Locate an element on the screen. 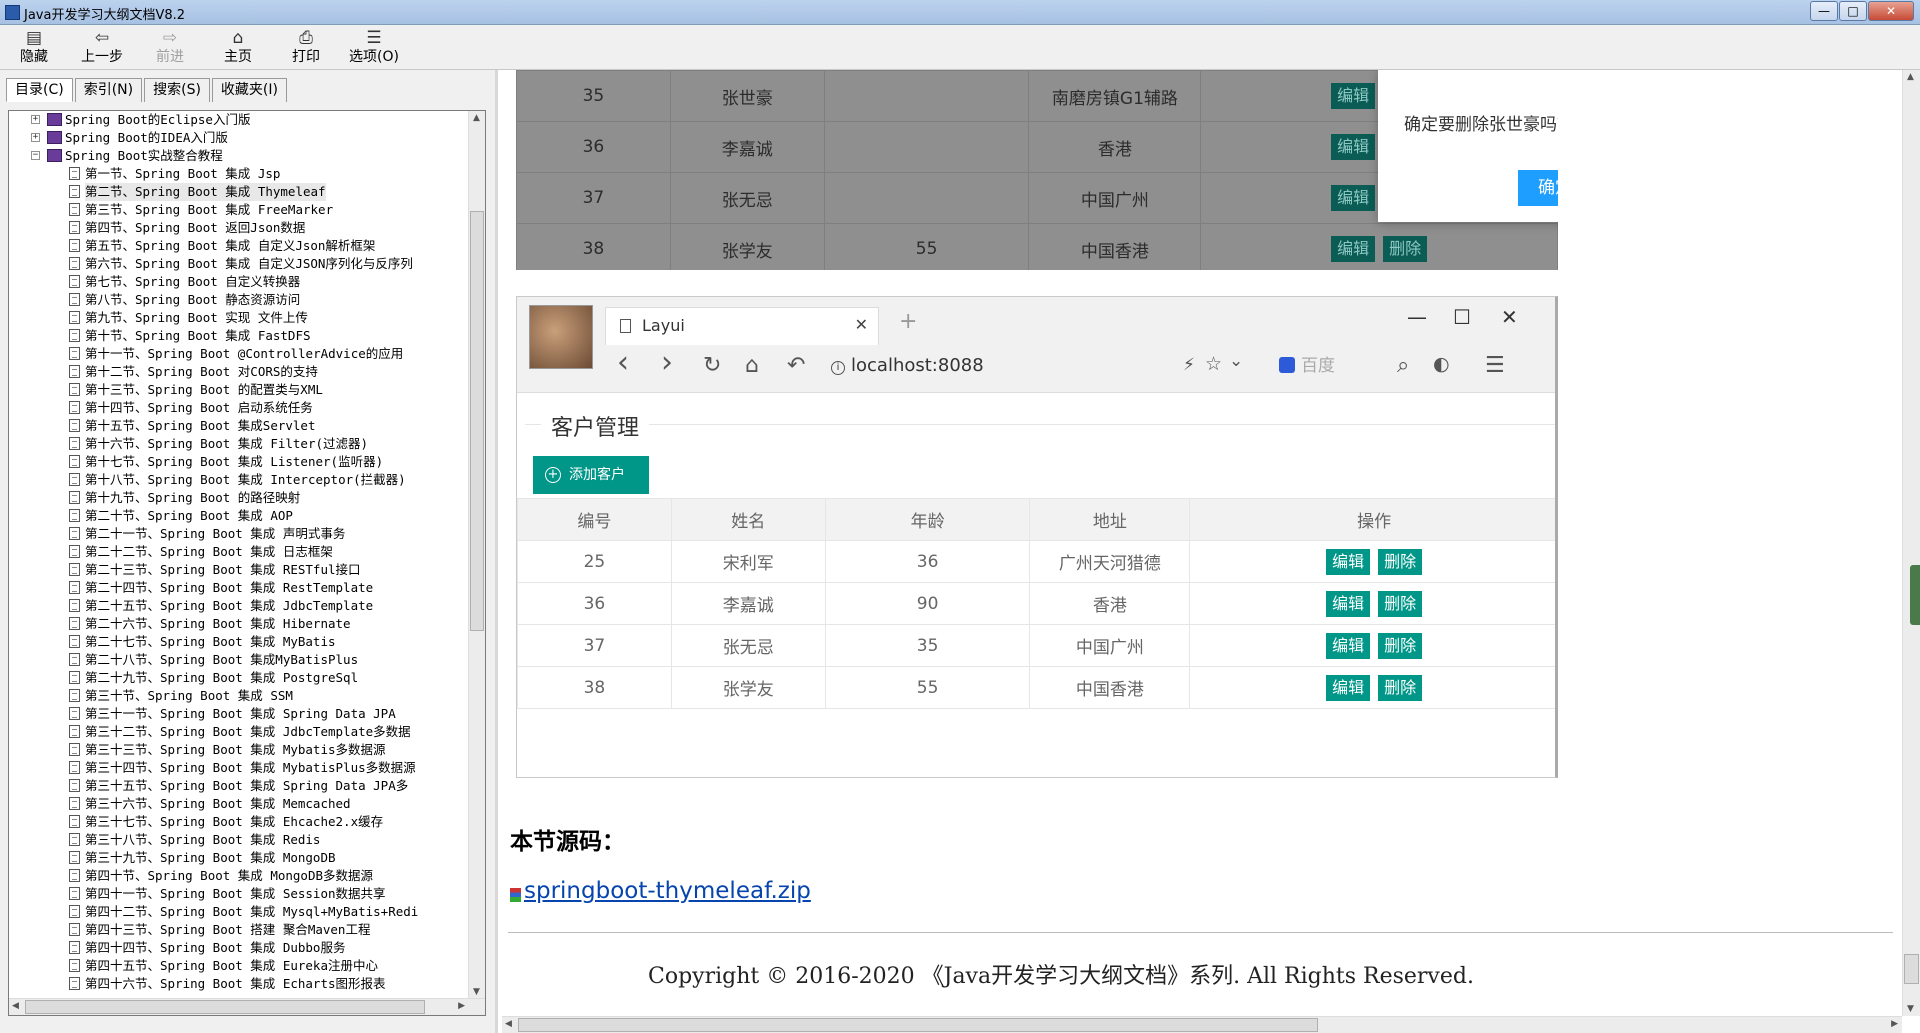 The image size is (1920, 1033). content-horizontal-scrollbar: ◀ ▶ is located at coordinates (1202, 1024).